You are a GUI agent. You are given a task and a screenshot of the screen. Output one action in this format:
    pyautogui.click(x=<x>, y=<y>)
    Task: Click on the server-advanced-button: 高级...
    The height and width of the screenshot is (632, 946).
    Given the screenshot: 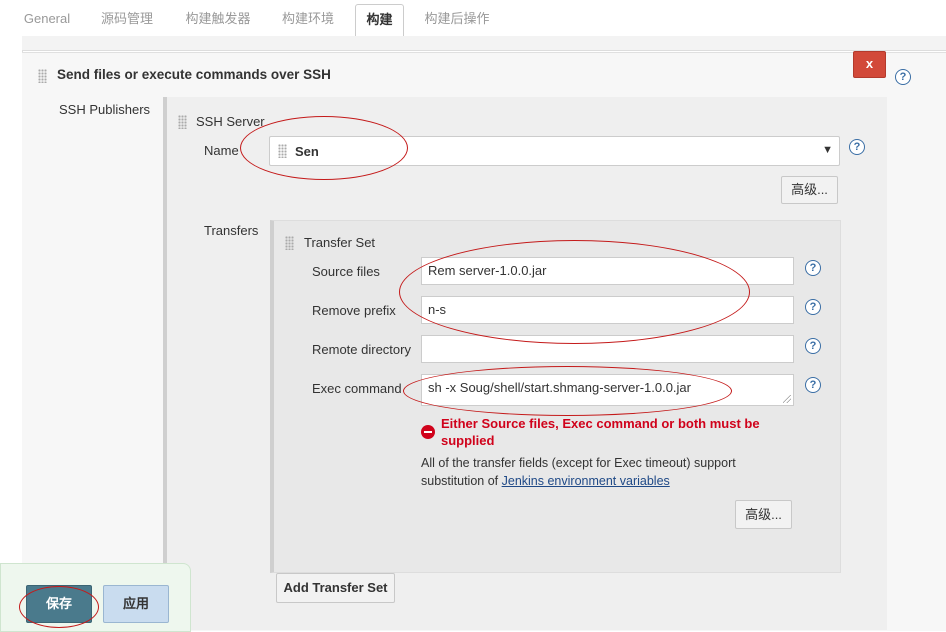 What is the action you would take?
    pyautogui.click(x=809, y=190)
    